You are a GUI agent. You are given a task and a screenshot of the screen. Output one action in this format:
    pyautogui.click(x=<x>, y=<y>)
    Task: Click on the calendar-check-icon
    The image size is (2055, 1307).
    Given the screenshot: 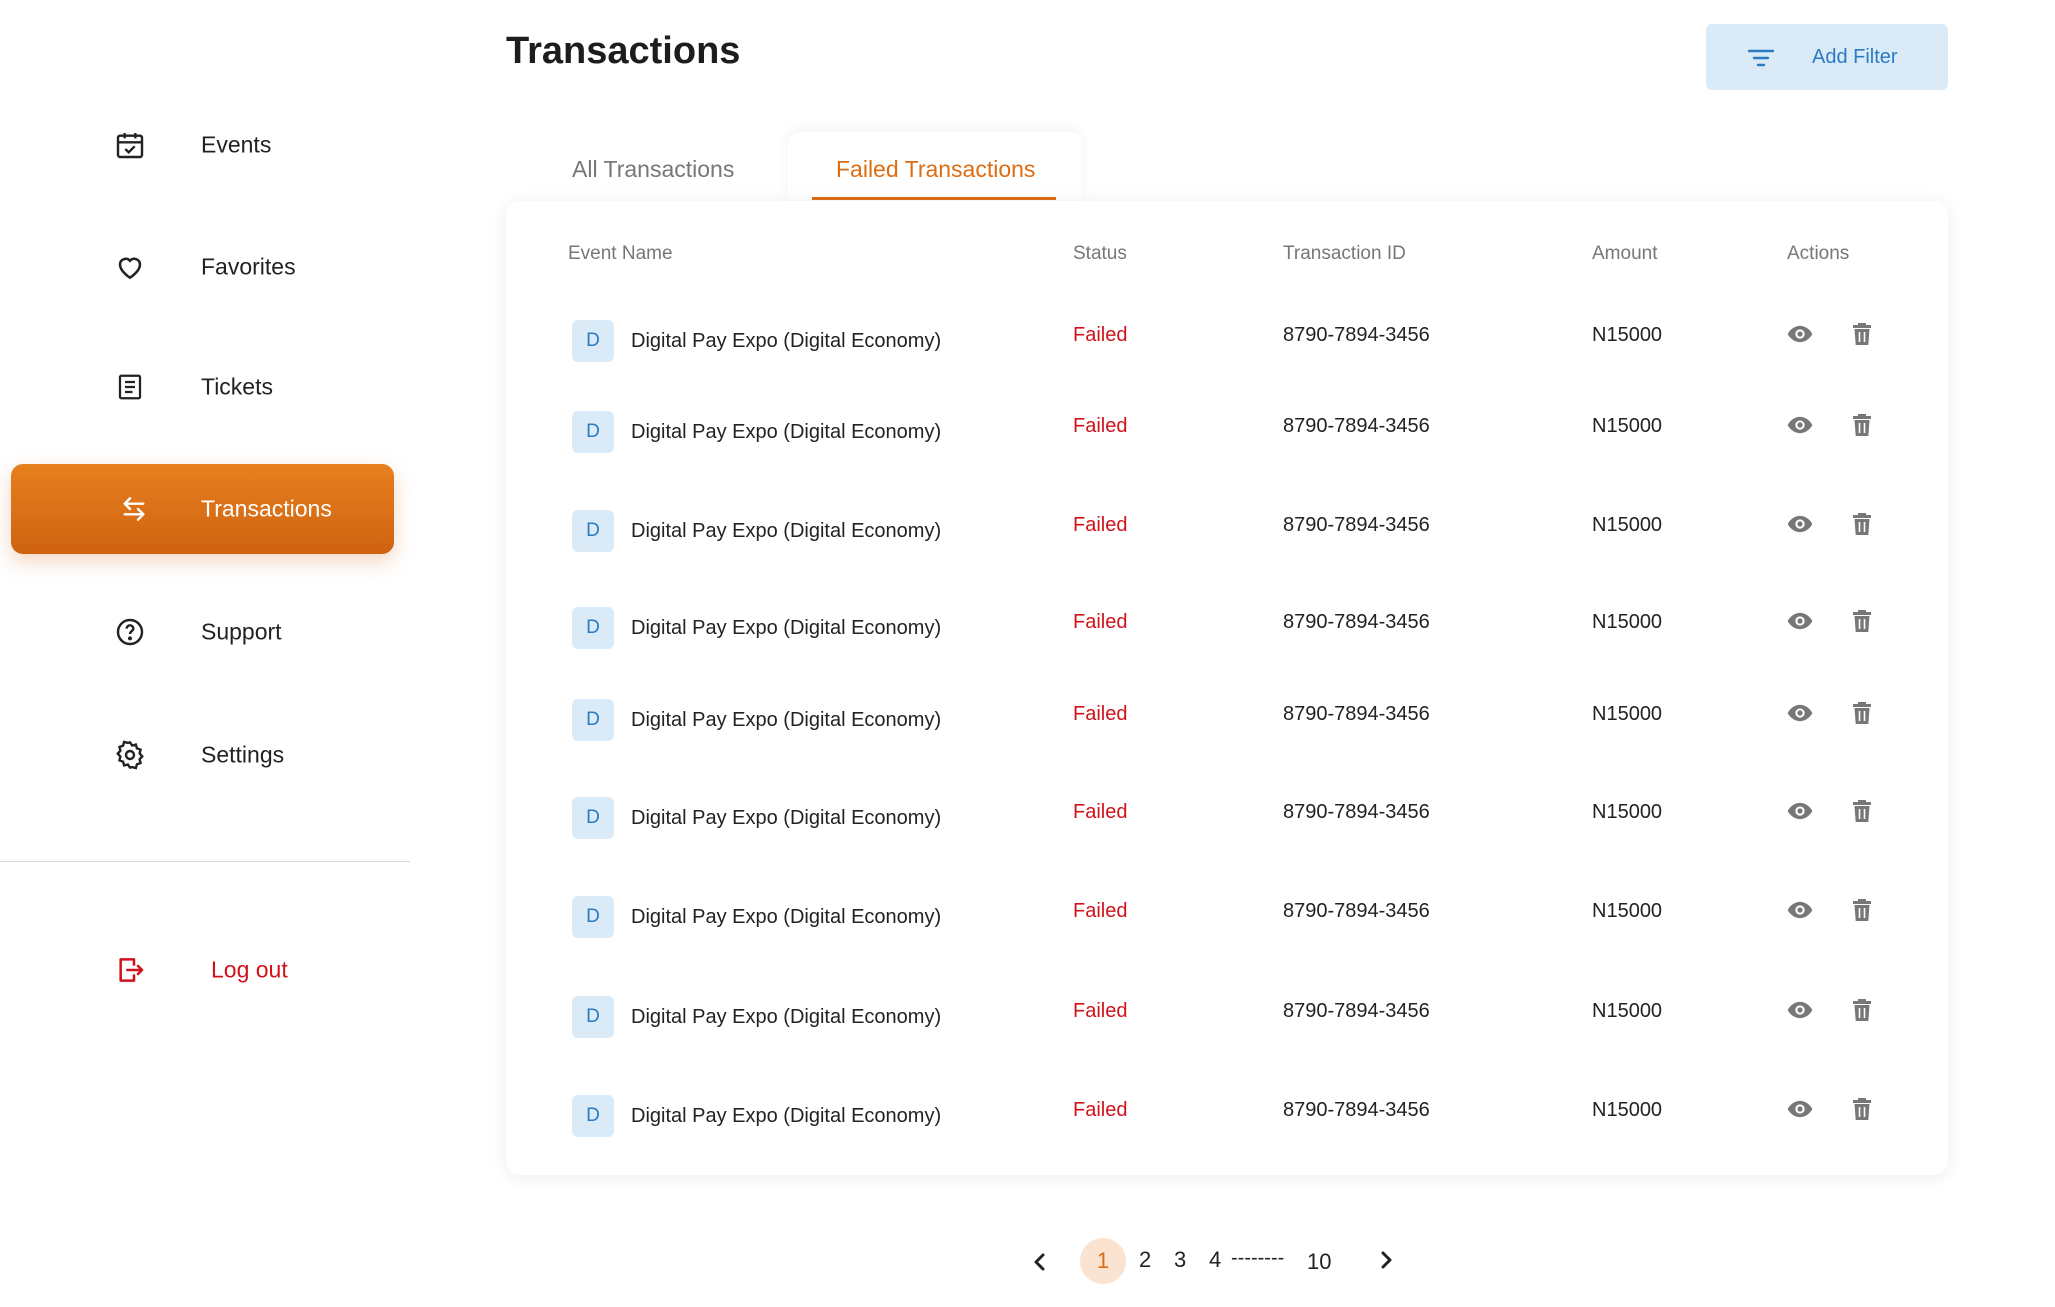 What is the action you would take?
    pyautogui.click(x=130, y=145)
    